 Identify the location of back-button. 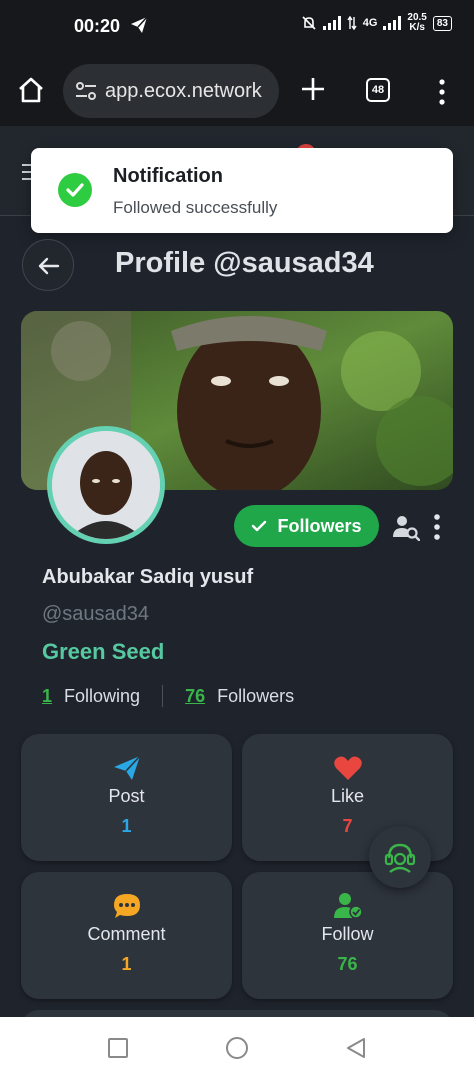
(48, 265).